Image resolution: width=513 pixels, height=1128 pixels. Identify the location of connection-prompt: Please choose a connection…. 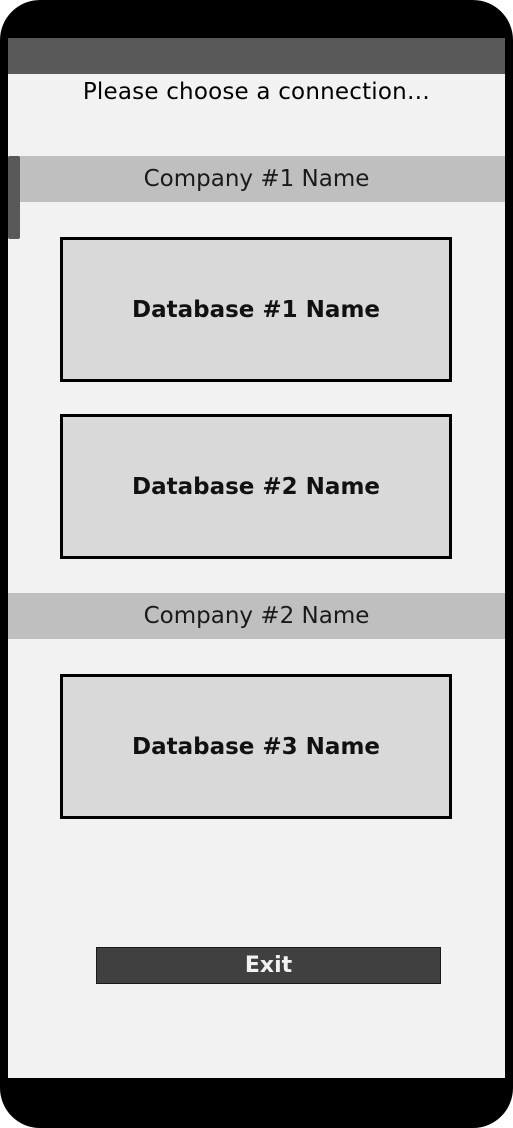
(256, 92).